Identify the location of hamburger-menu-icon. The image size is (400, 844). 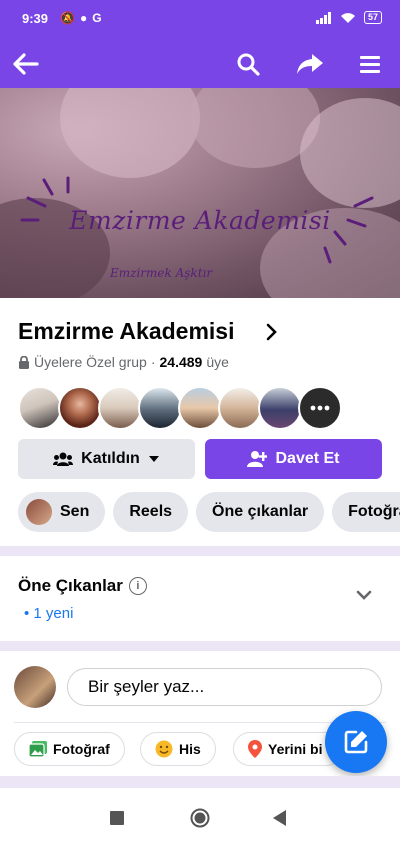
(370, 64).